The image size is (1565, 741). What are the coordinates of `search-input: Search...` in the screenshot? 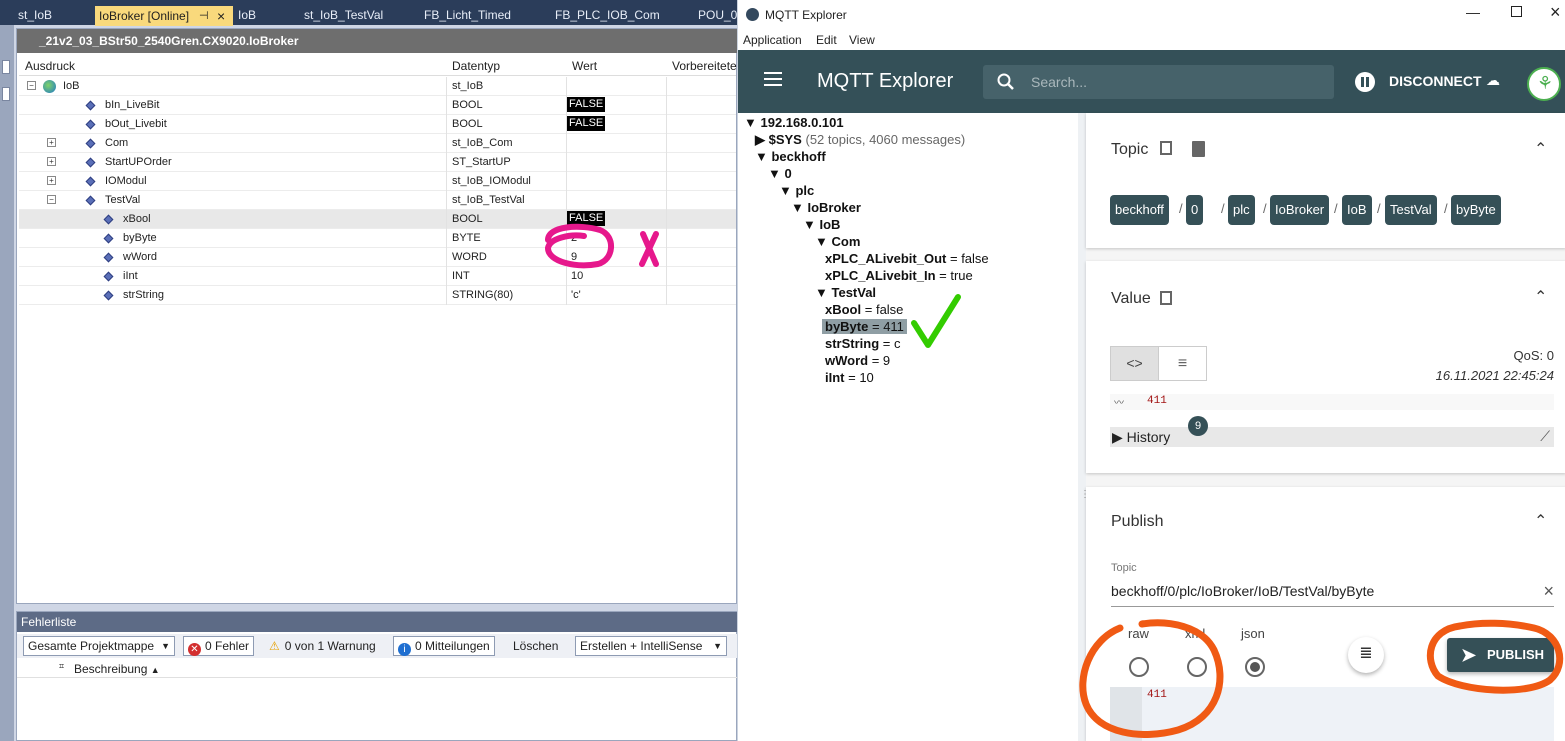 It's located at (1059, 82).